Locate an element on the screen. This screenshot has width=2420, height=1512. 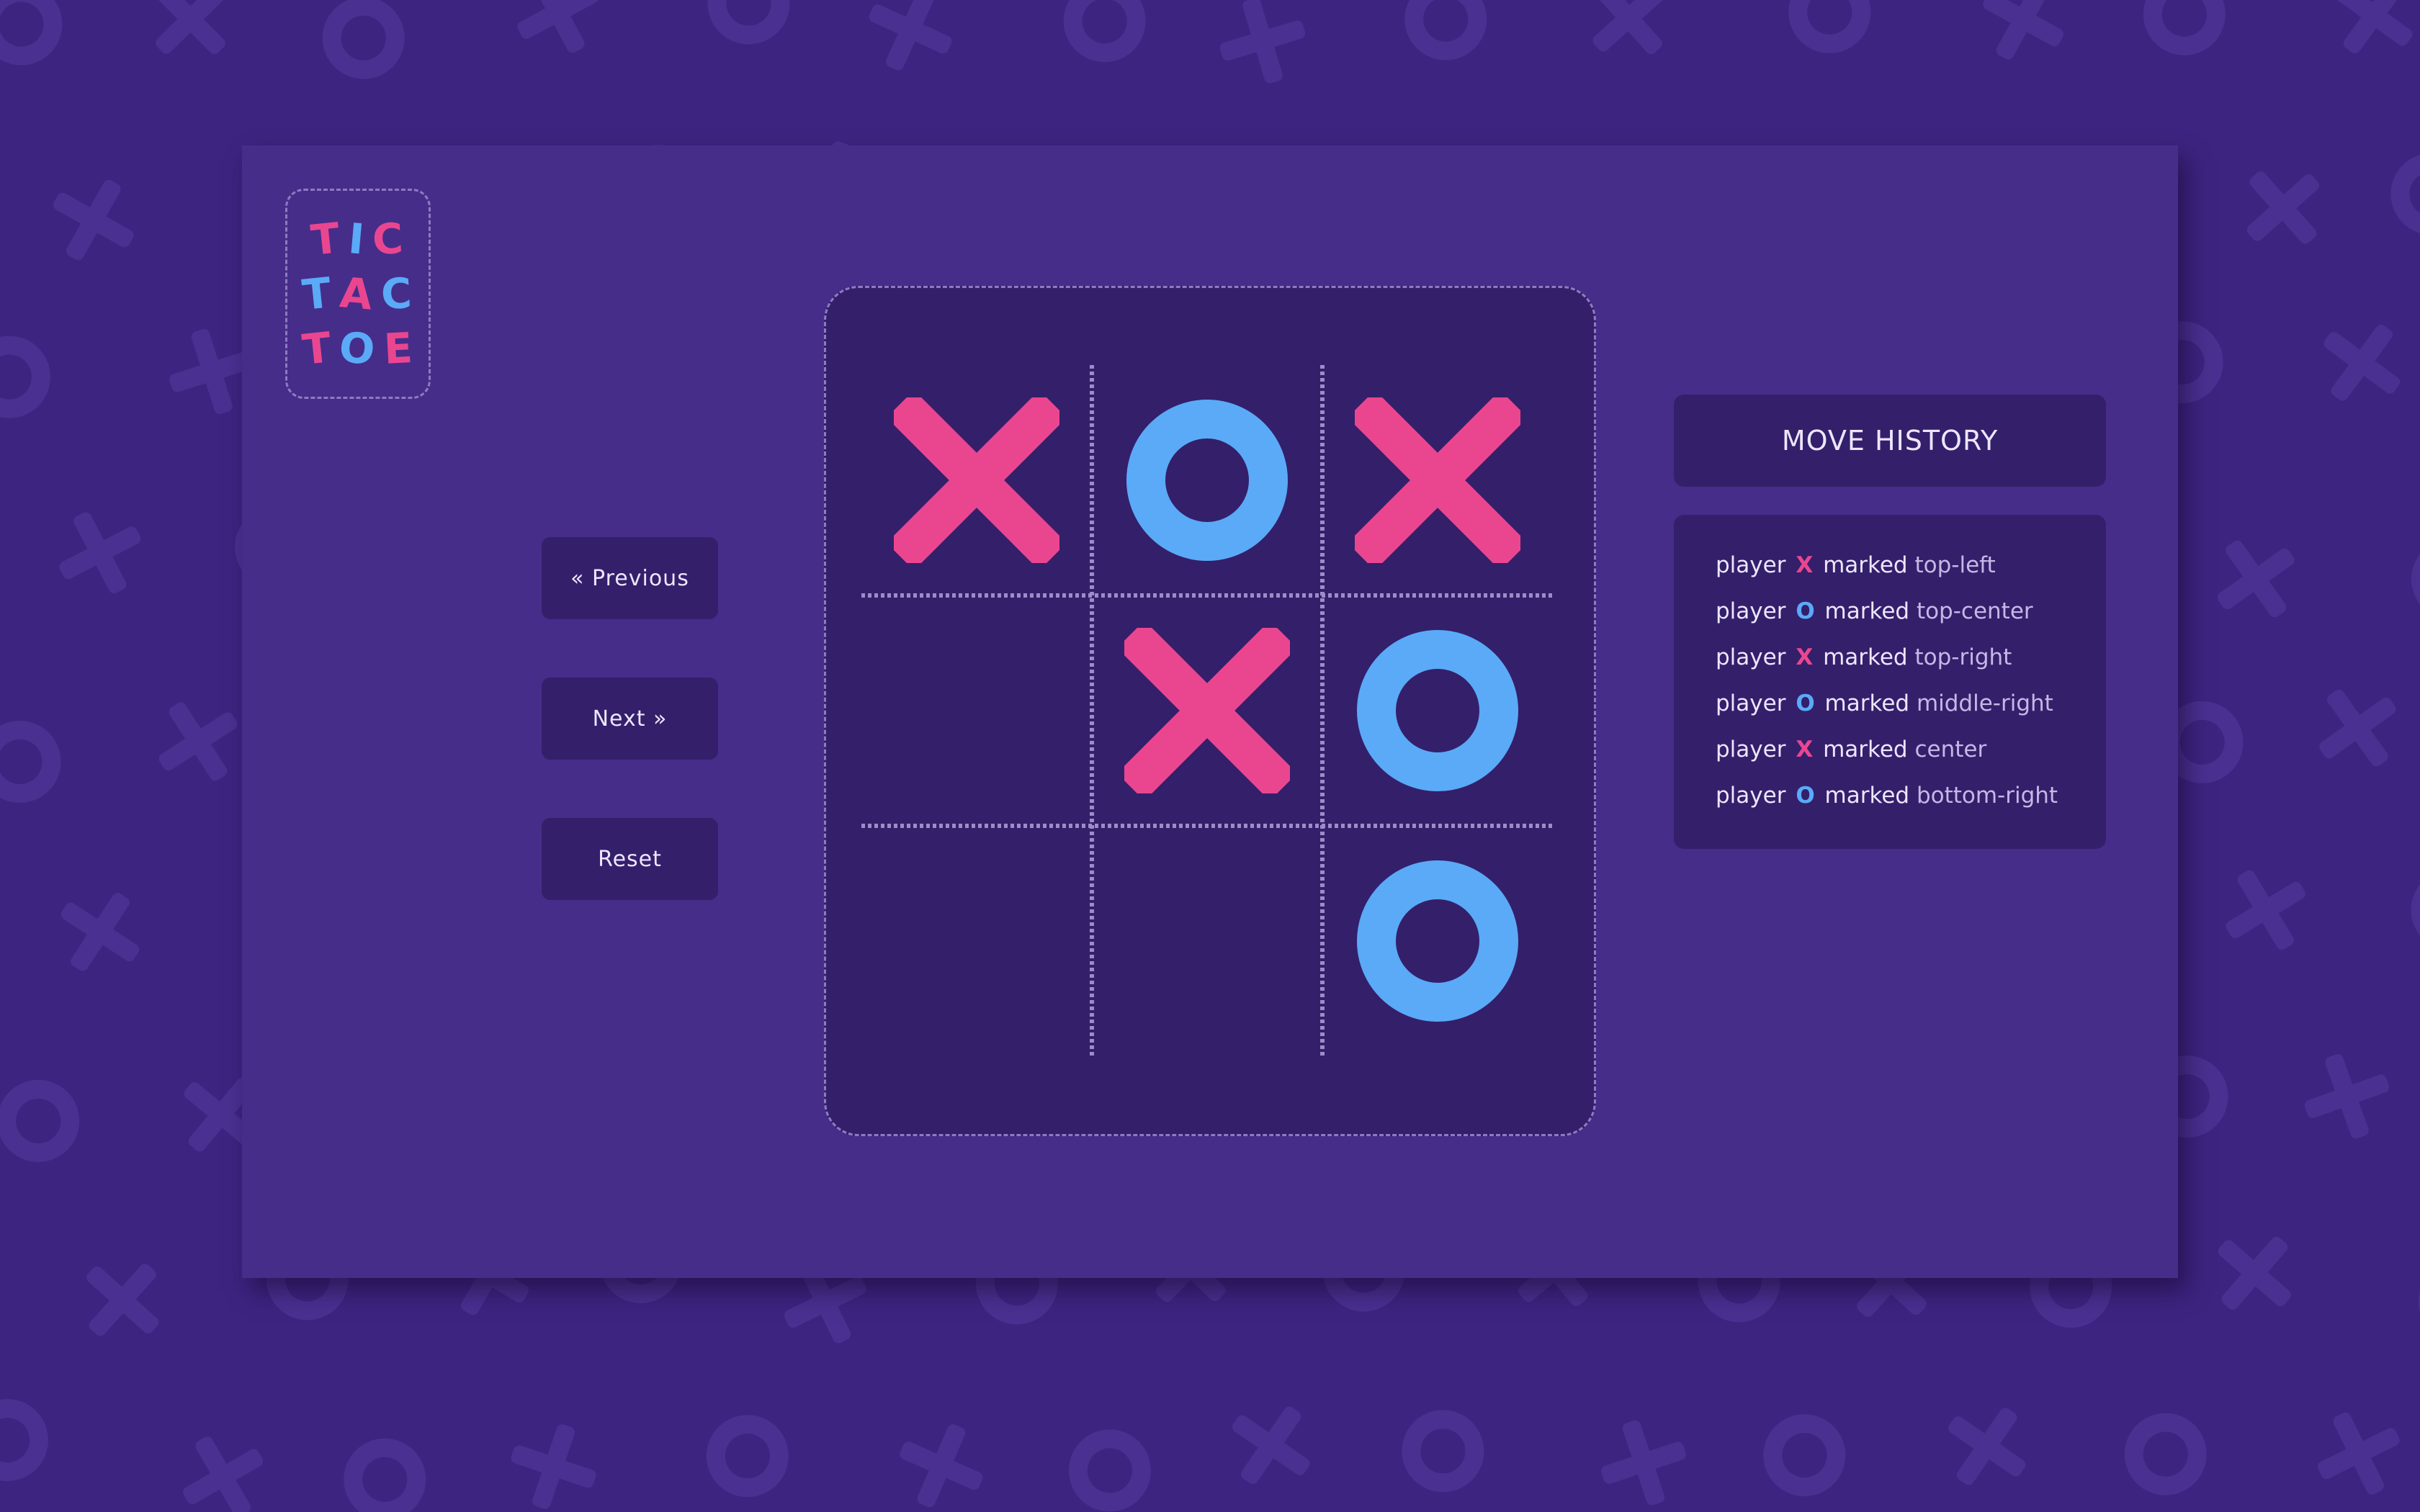
history-position: center is located at coordinates (1951, 749).